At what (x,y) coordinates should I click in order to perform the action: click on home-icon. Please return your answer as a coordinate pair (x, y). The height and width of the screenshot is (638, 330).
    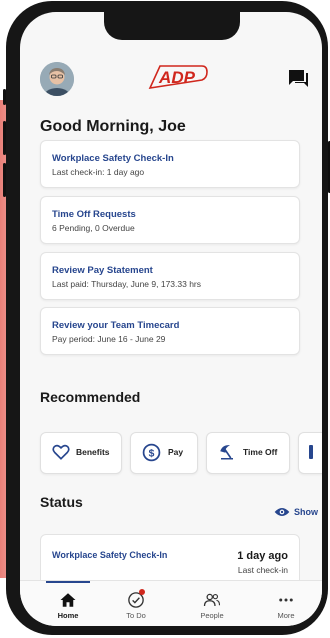
    Looking at the image, I should click on (68, 600).